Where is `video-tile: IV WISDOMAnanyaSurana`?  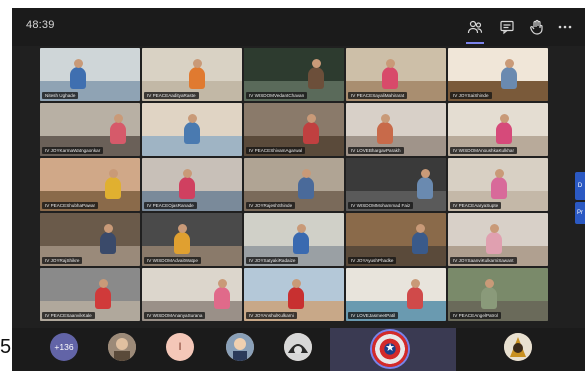
video-tile: IV WISDOMAnanyaSurana is located at coordinates (192, 294).